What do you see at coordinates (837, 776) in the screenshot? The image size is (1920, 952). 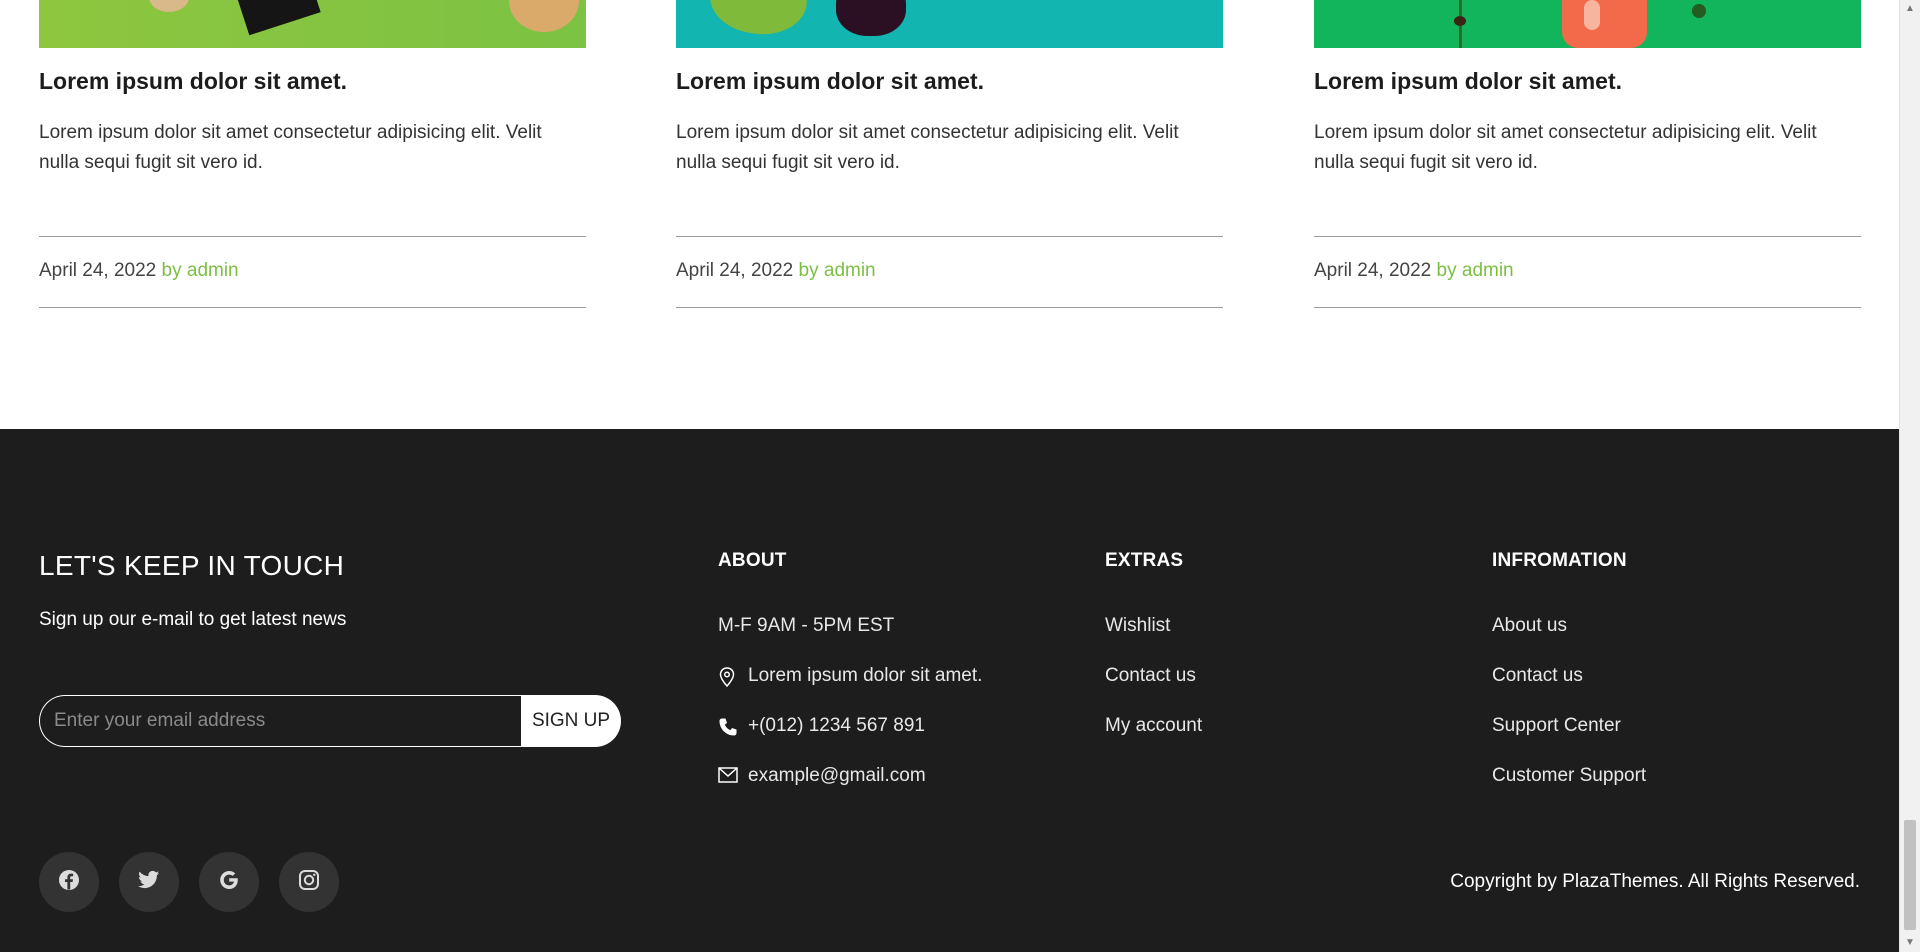 I see `email-text: example@gmail.com` at bounding box center [837, 776].